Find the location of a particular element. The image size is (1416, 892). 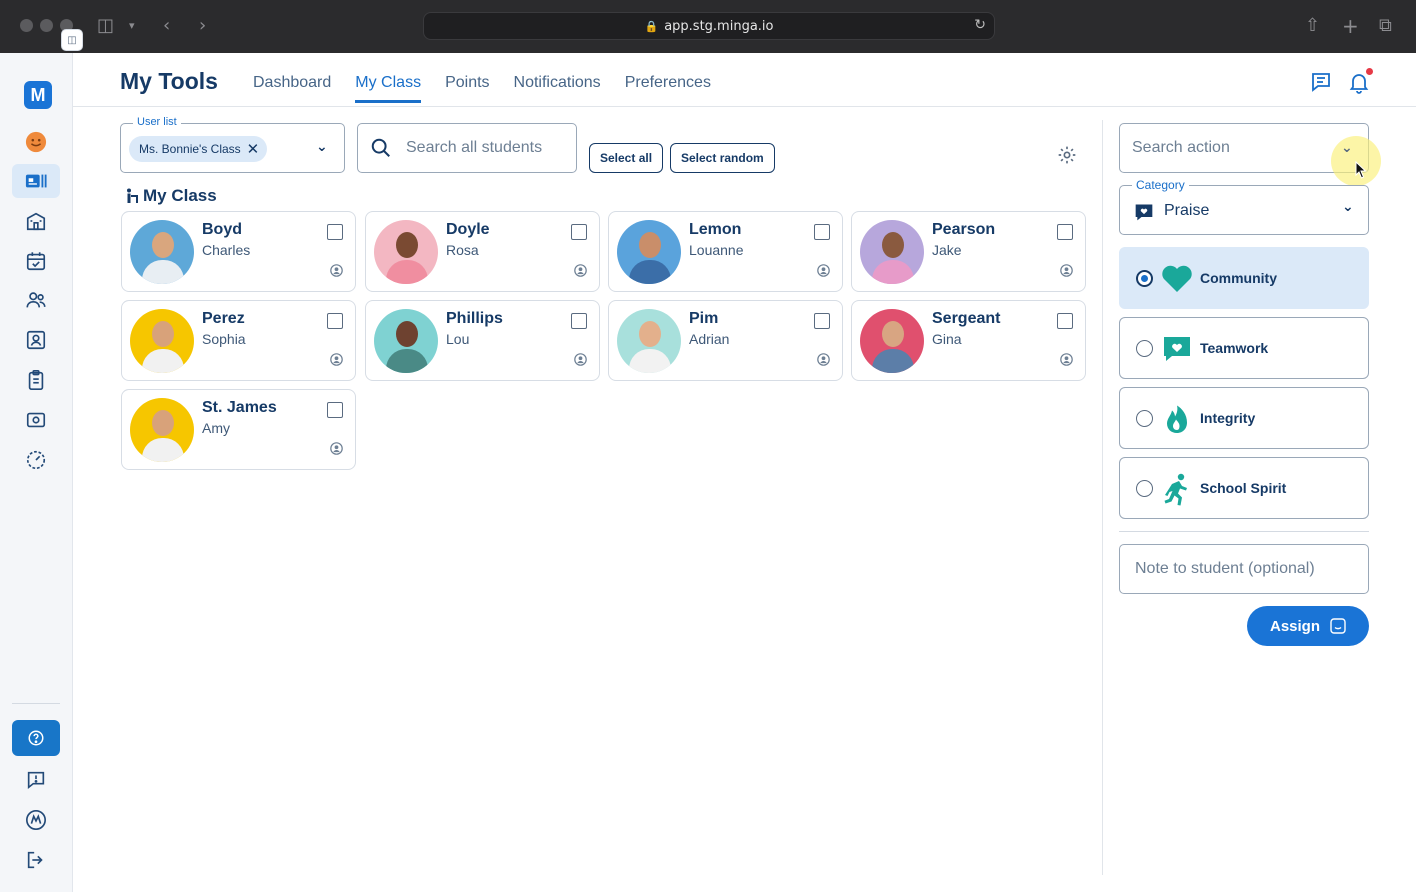

smiley-icon is located at coordinates (36, 142).